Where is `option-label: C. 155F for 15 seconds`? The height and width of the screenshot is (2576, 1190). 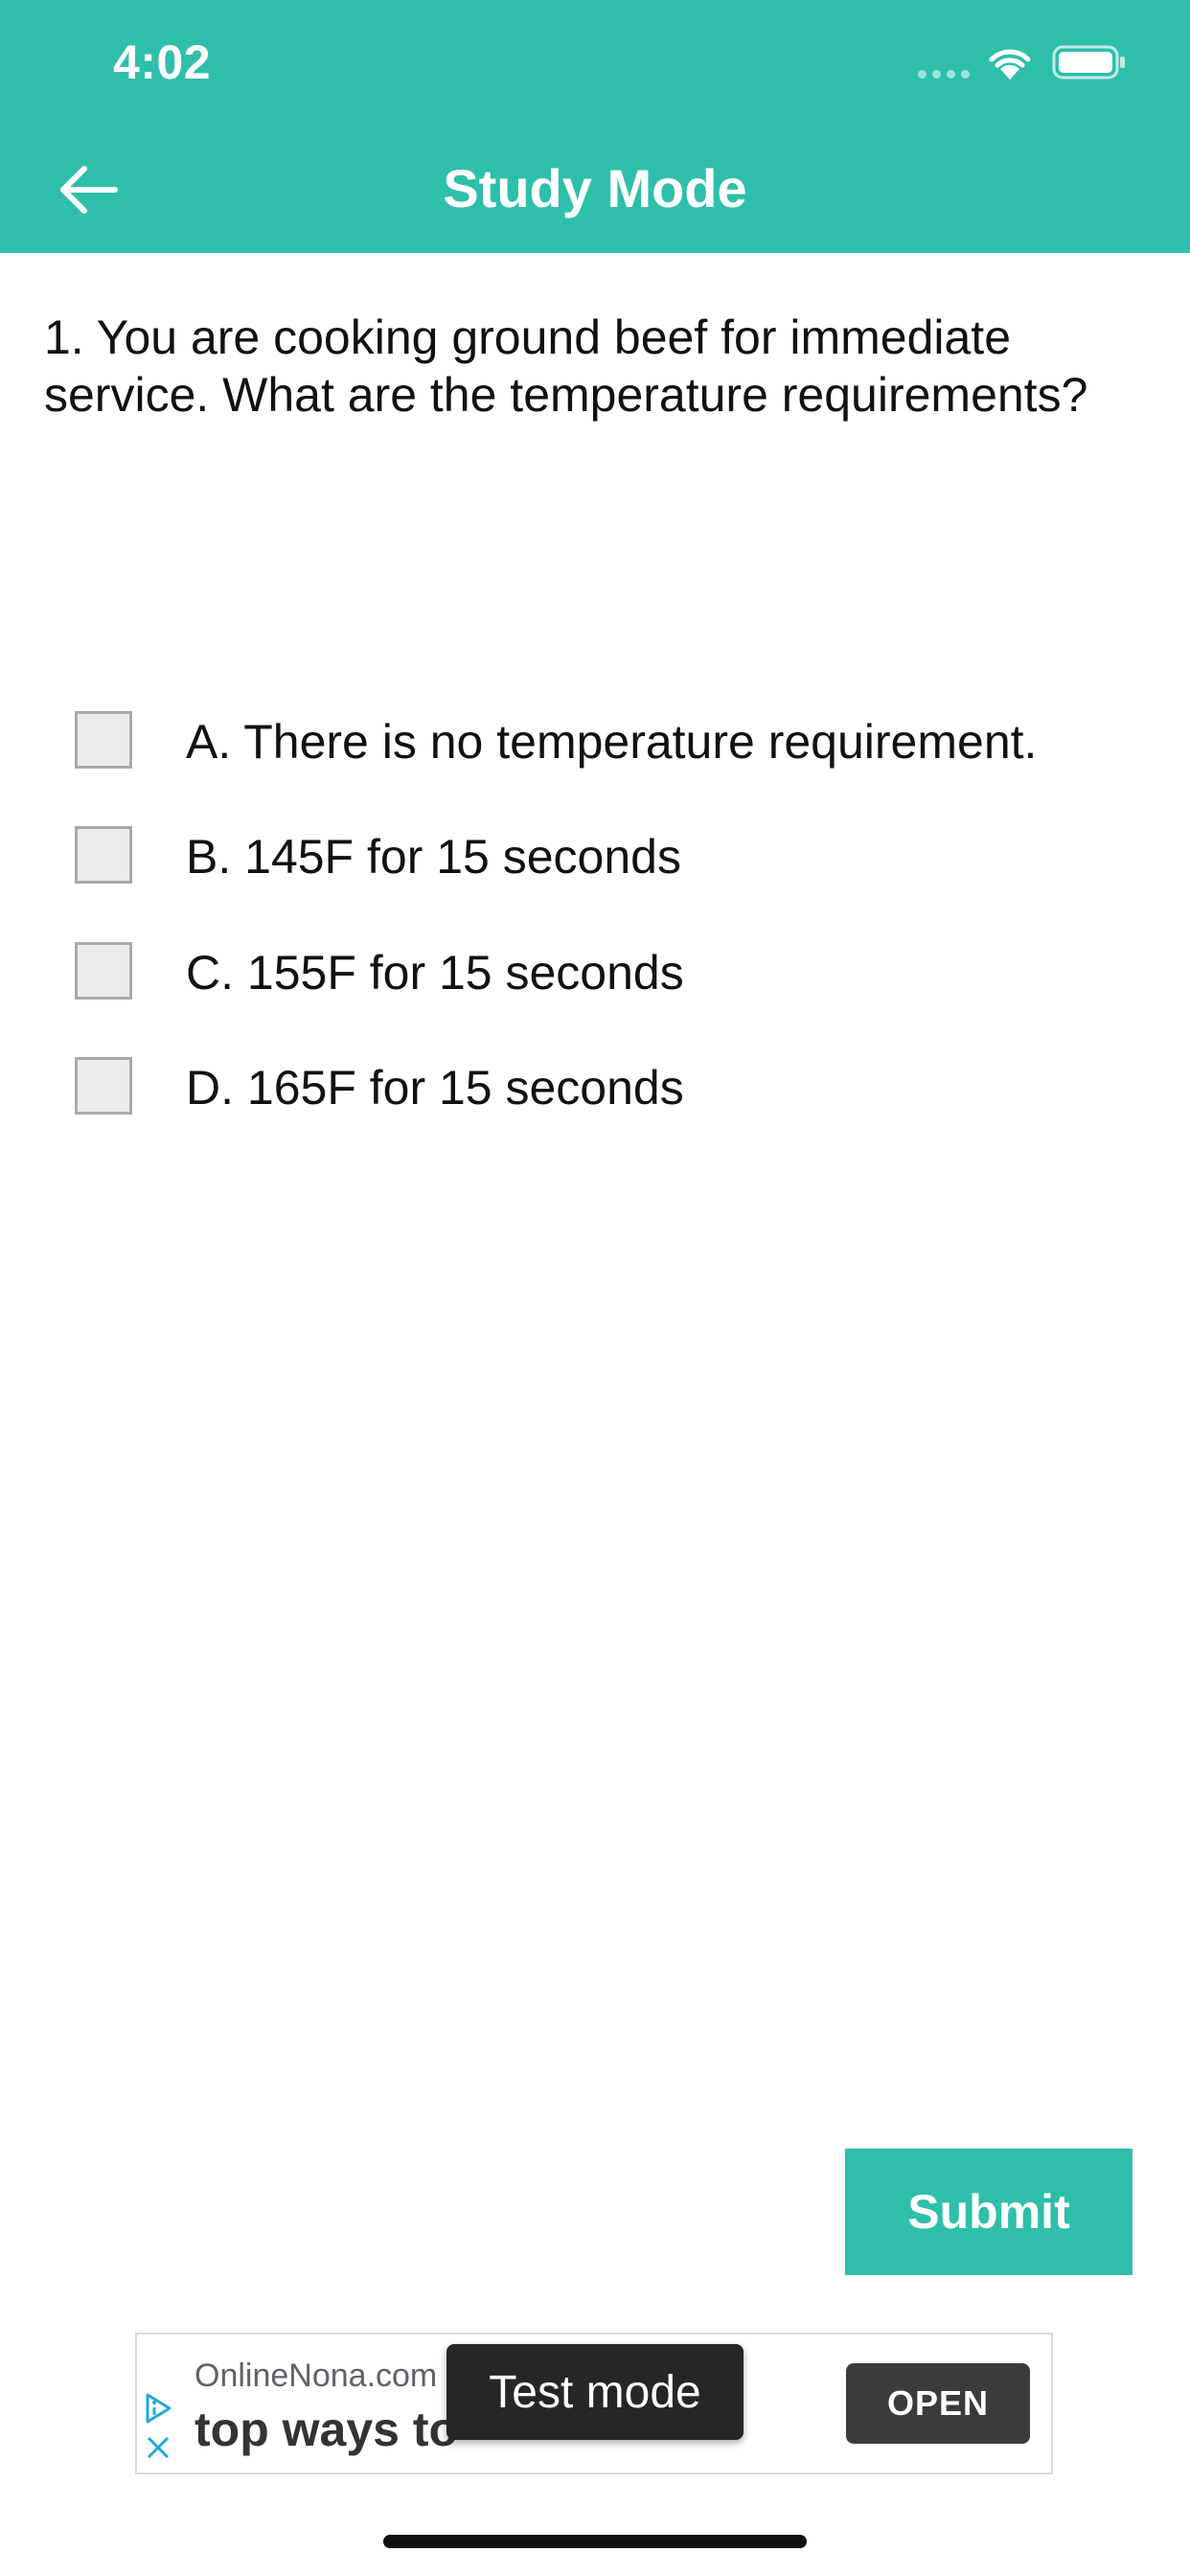 option-label: C. 155F for 15 seconds is located at coordinates (435, 973).